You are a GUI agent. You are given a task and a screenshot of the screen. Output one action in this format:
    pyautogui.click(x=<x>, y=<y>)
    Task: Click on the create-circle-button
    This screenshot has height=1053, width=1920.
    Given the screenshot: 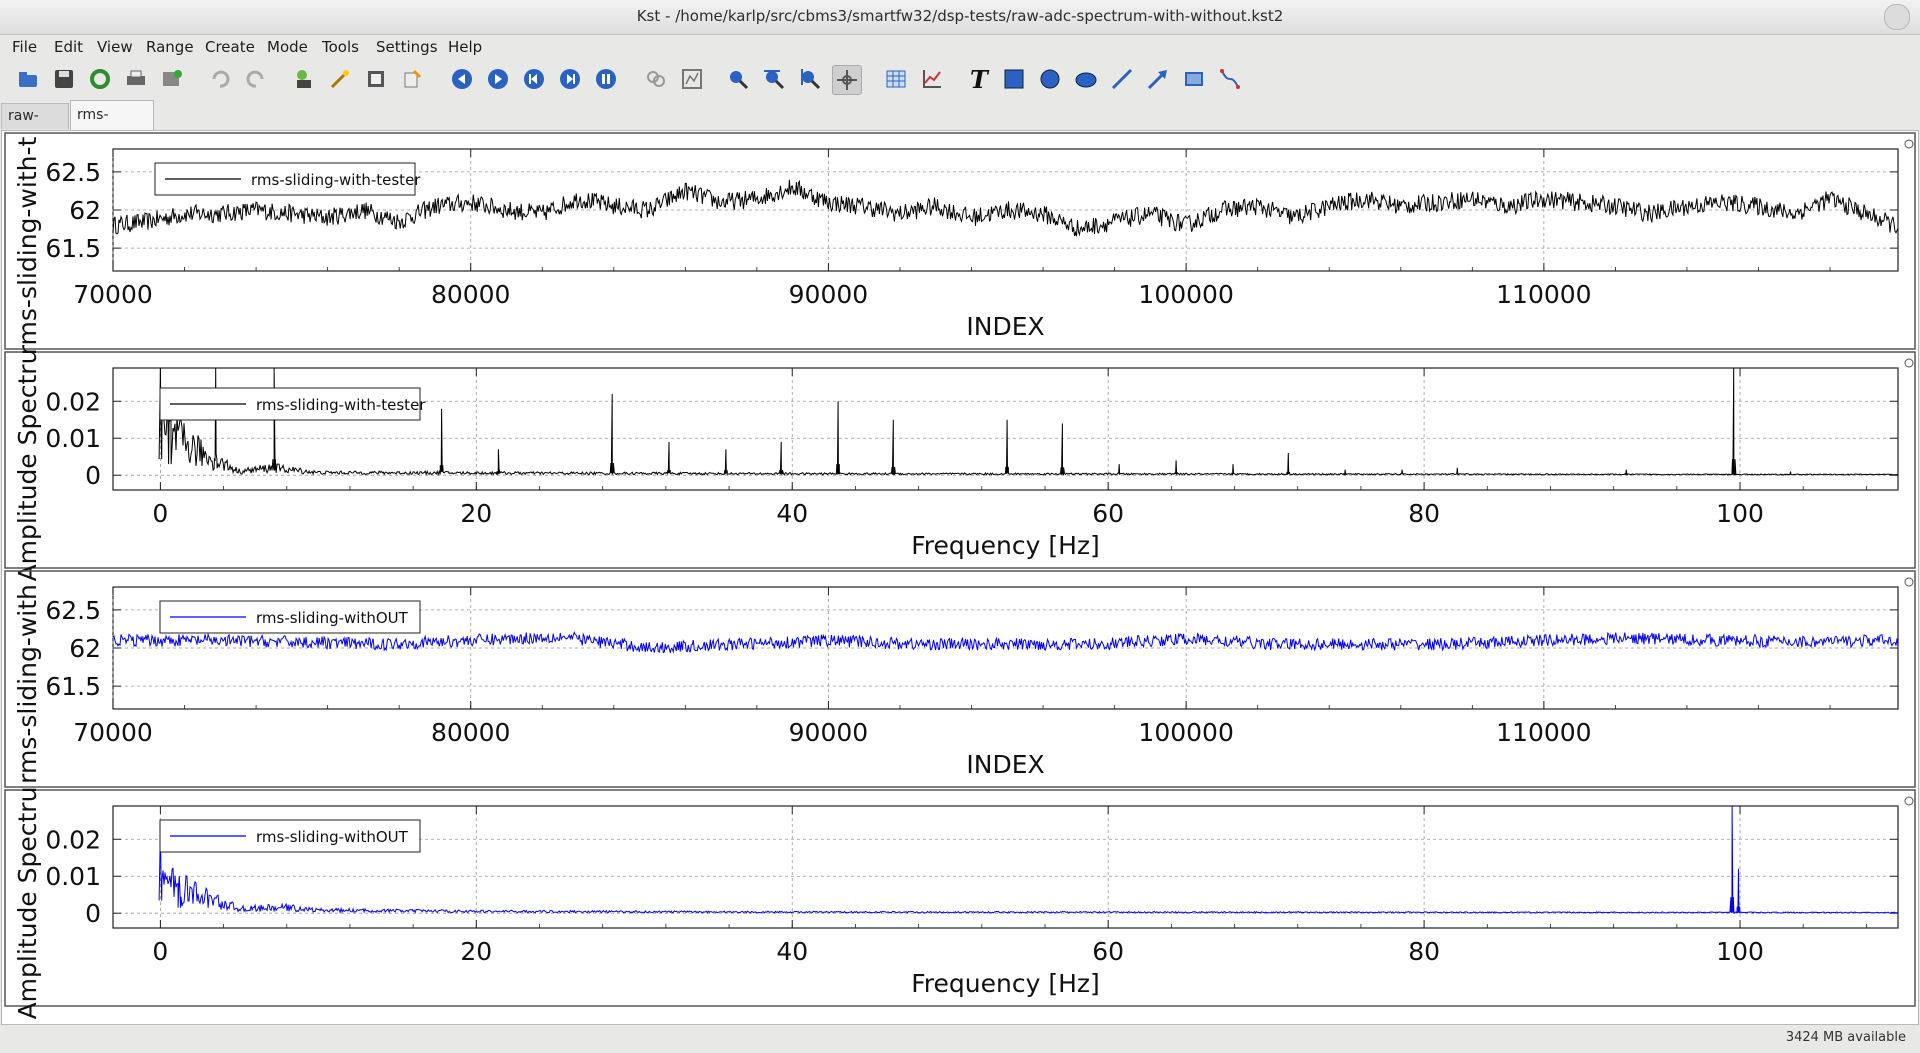 What is the action you would take?
    pyautogui.click(x=1050, y=79)
    